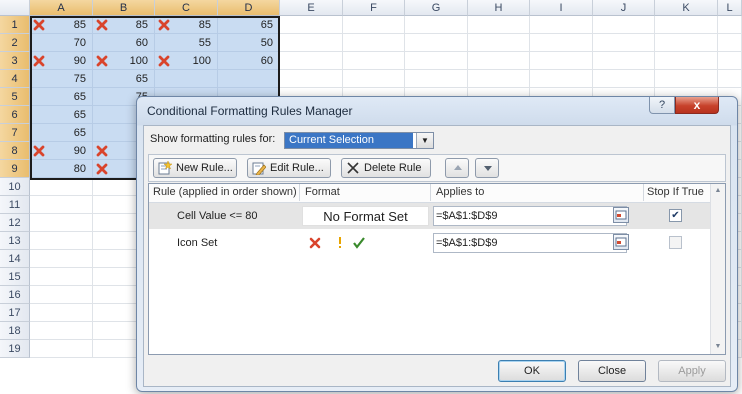 The image size is (742, 394). Describe the element at coordinates (61, 223) in the screenshot. I see `cell-a12` at that location.